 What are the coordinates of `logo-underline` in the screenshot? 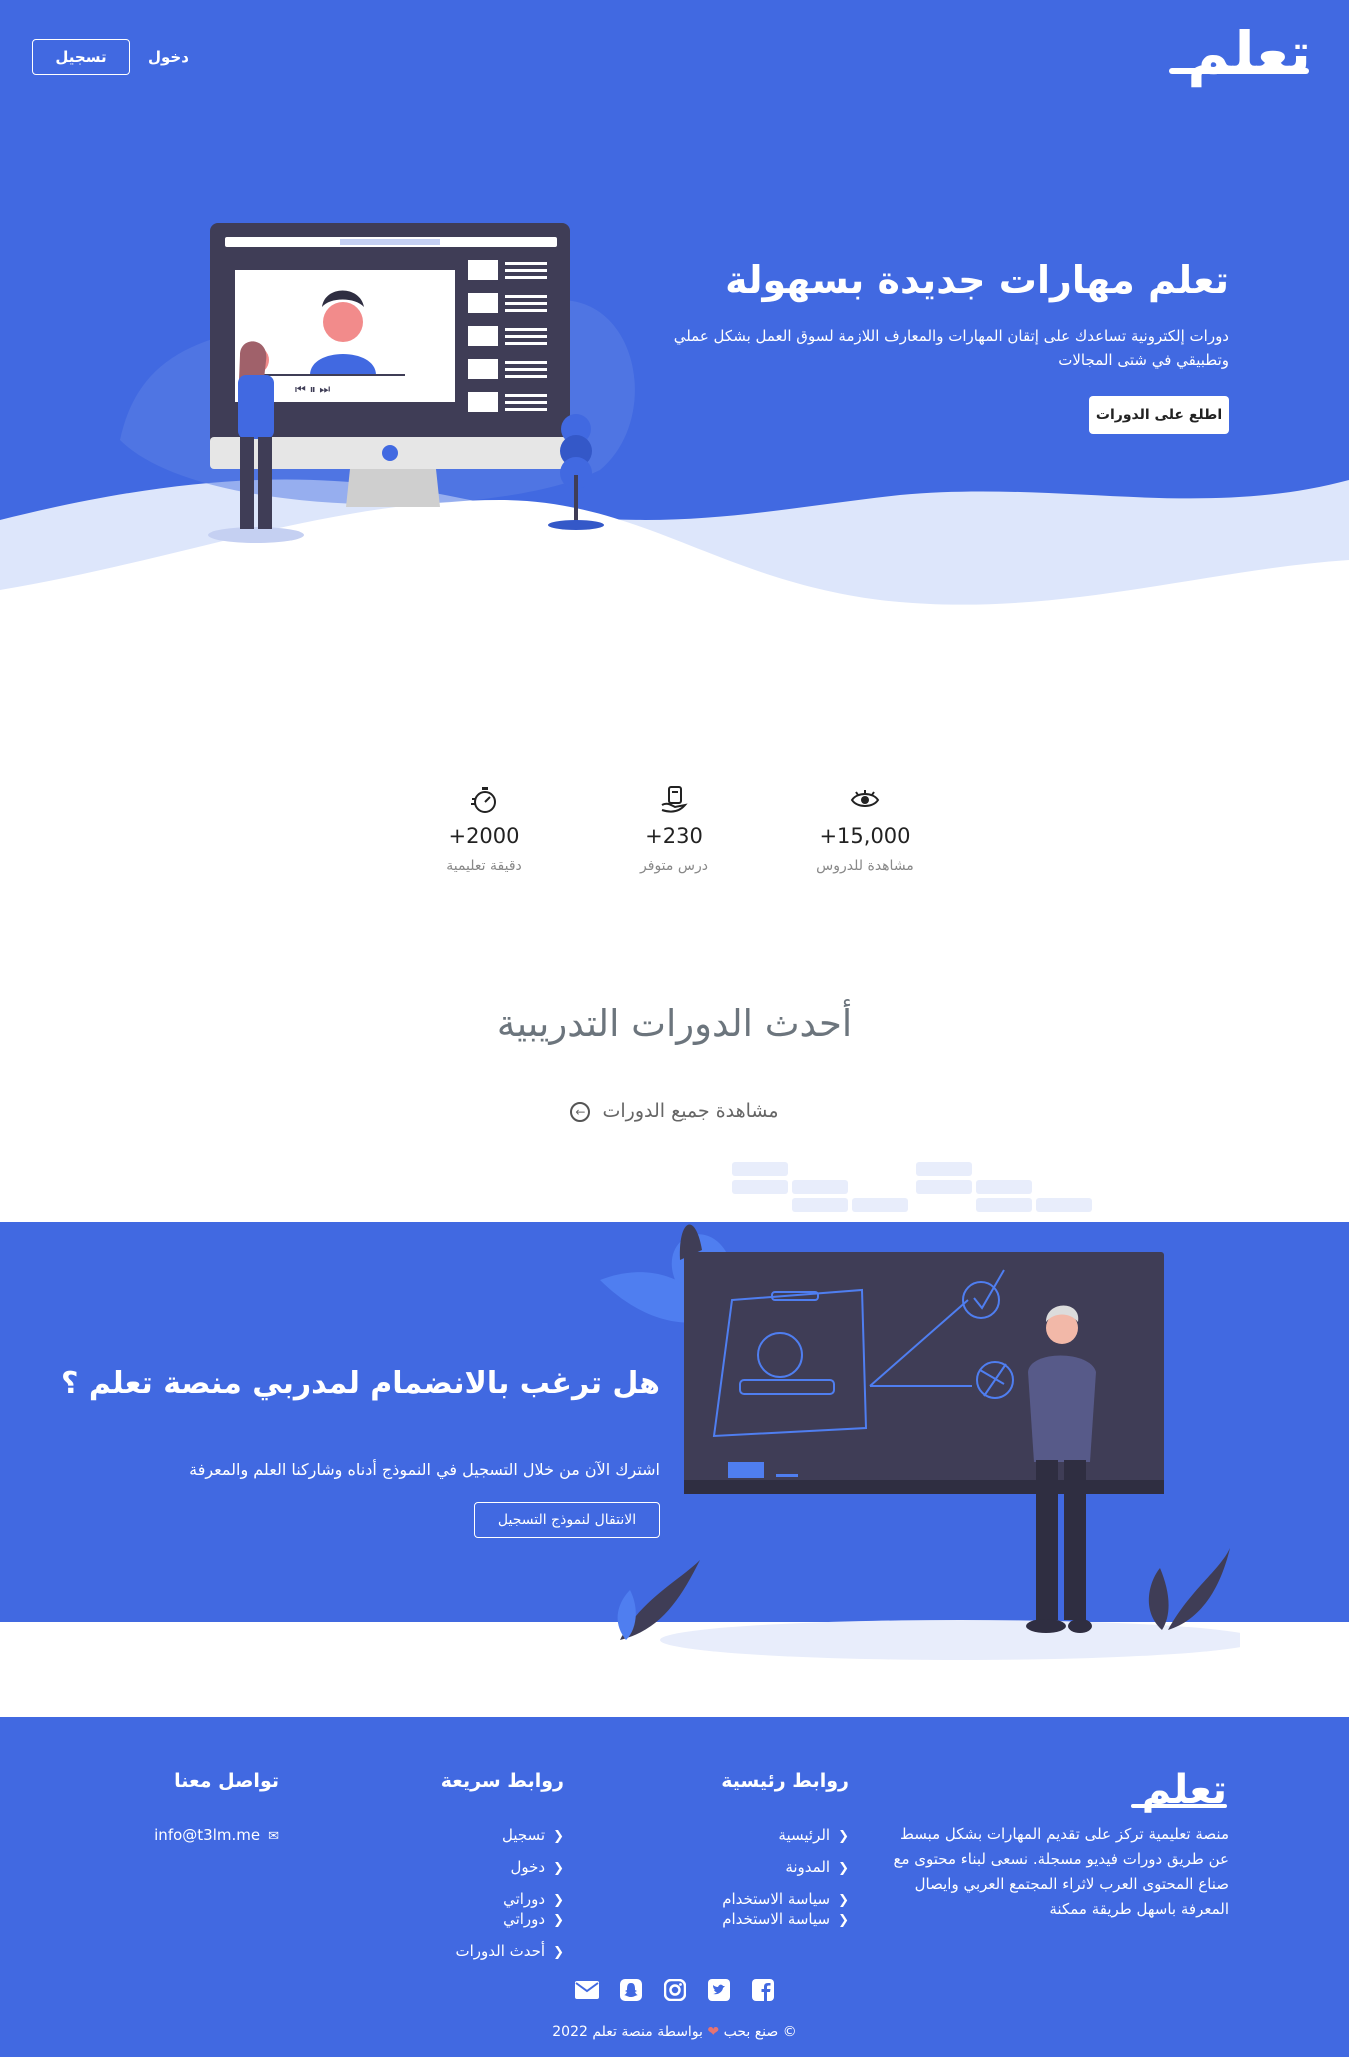 It's located at (1239, 71).